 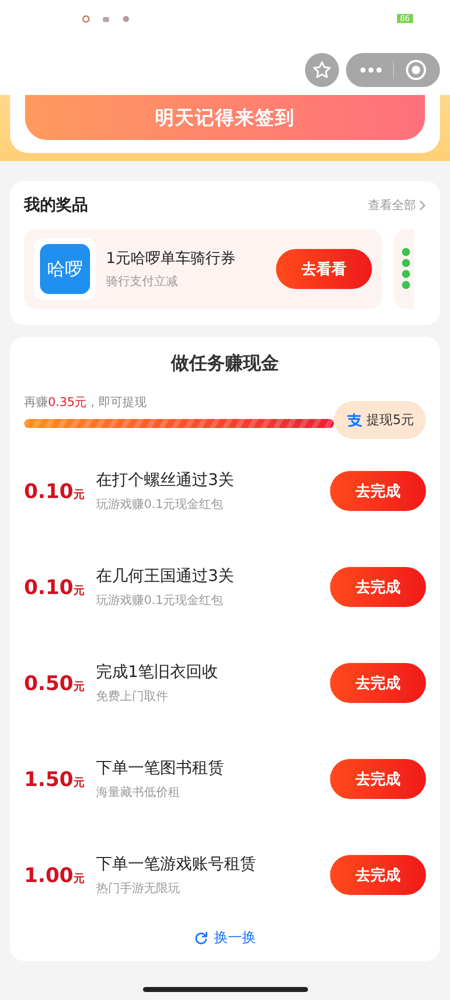 I want to click on progress-text: 再赚0.35元，即可提现, so click(x=85, y=402).